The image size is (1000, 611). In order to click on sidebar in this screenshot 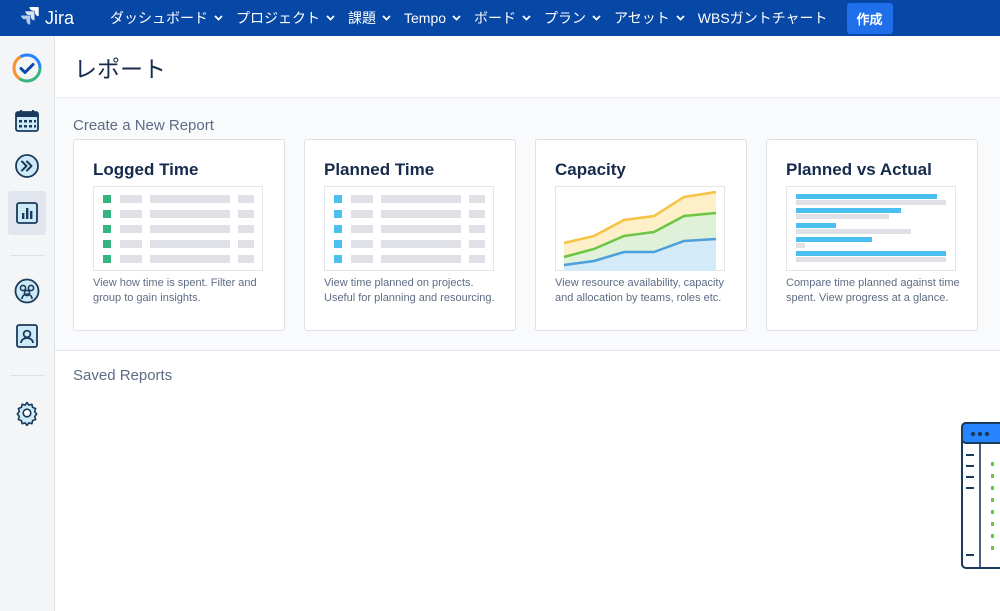, I will do `click(27, 323)`.